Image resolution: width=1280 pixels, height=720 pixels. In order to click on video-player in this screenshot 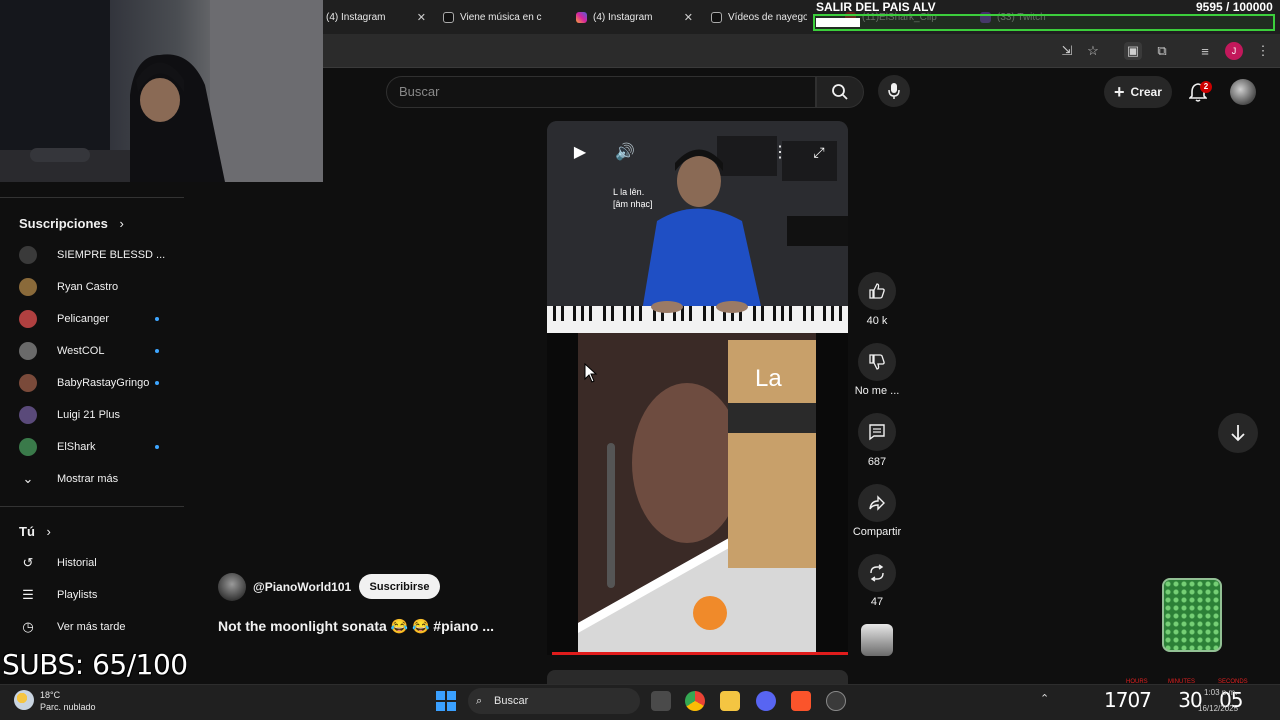, I will do `click(697, 227)`.